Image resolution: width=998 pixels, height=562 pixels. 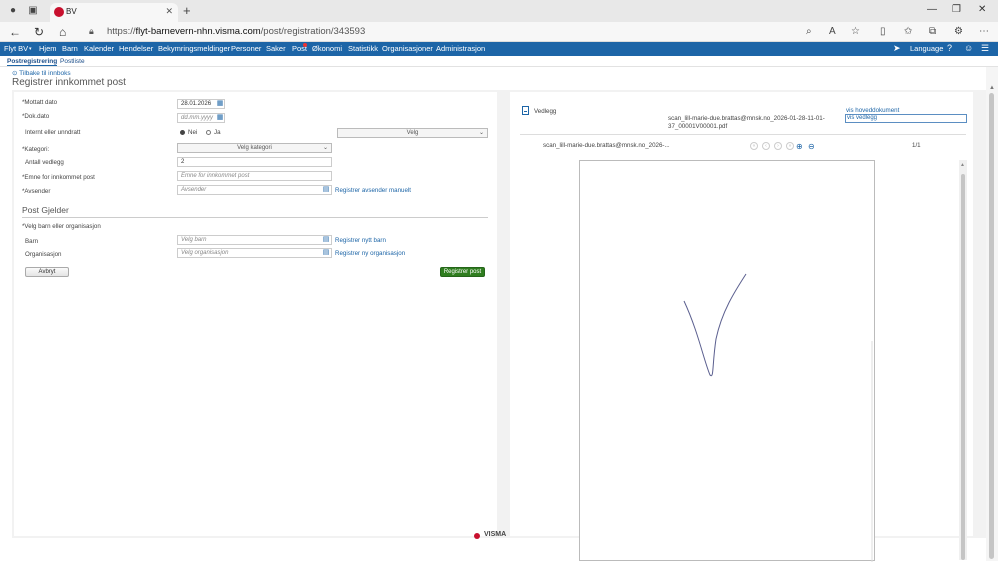 I want to click on user-icon: ☺, so click(x=968, y=48).